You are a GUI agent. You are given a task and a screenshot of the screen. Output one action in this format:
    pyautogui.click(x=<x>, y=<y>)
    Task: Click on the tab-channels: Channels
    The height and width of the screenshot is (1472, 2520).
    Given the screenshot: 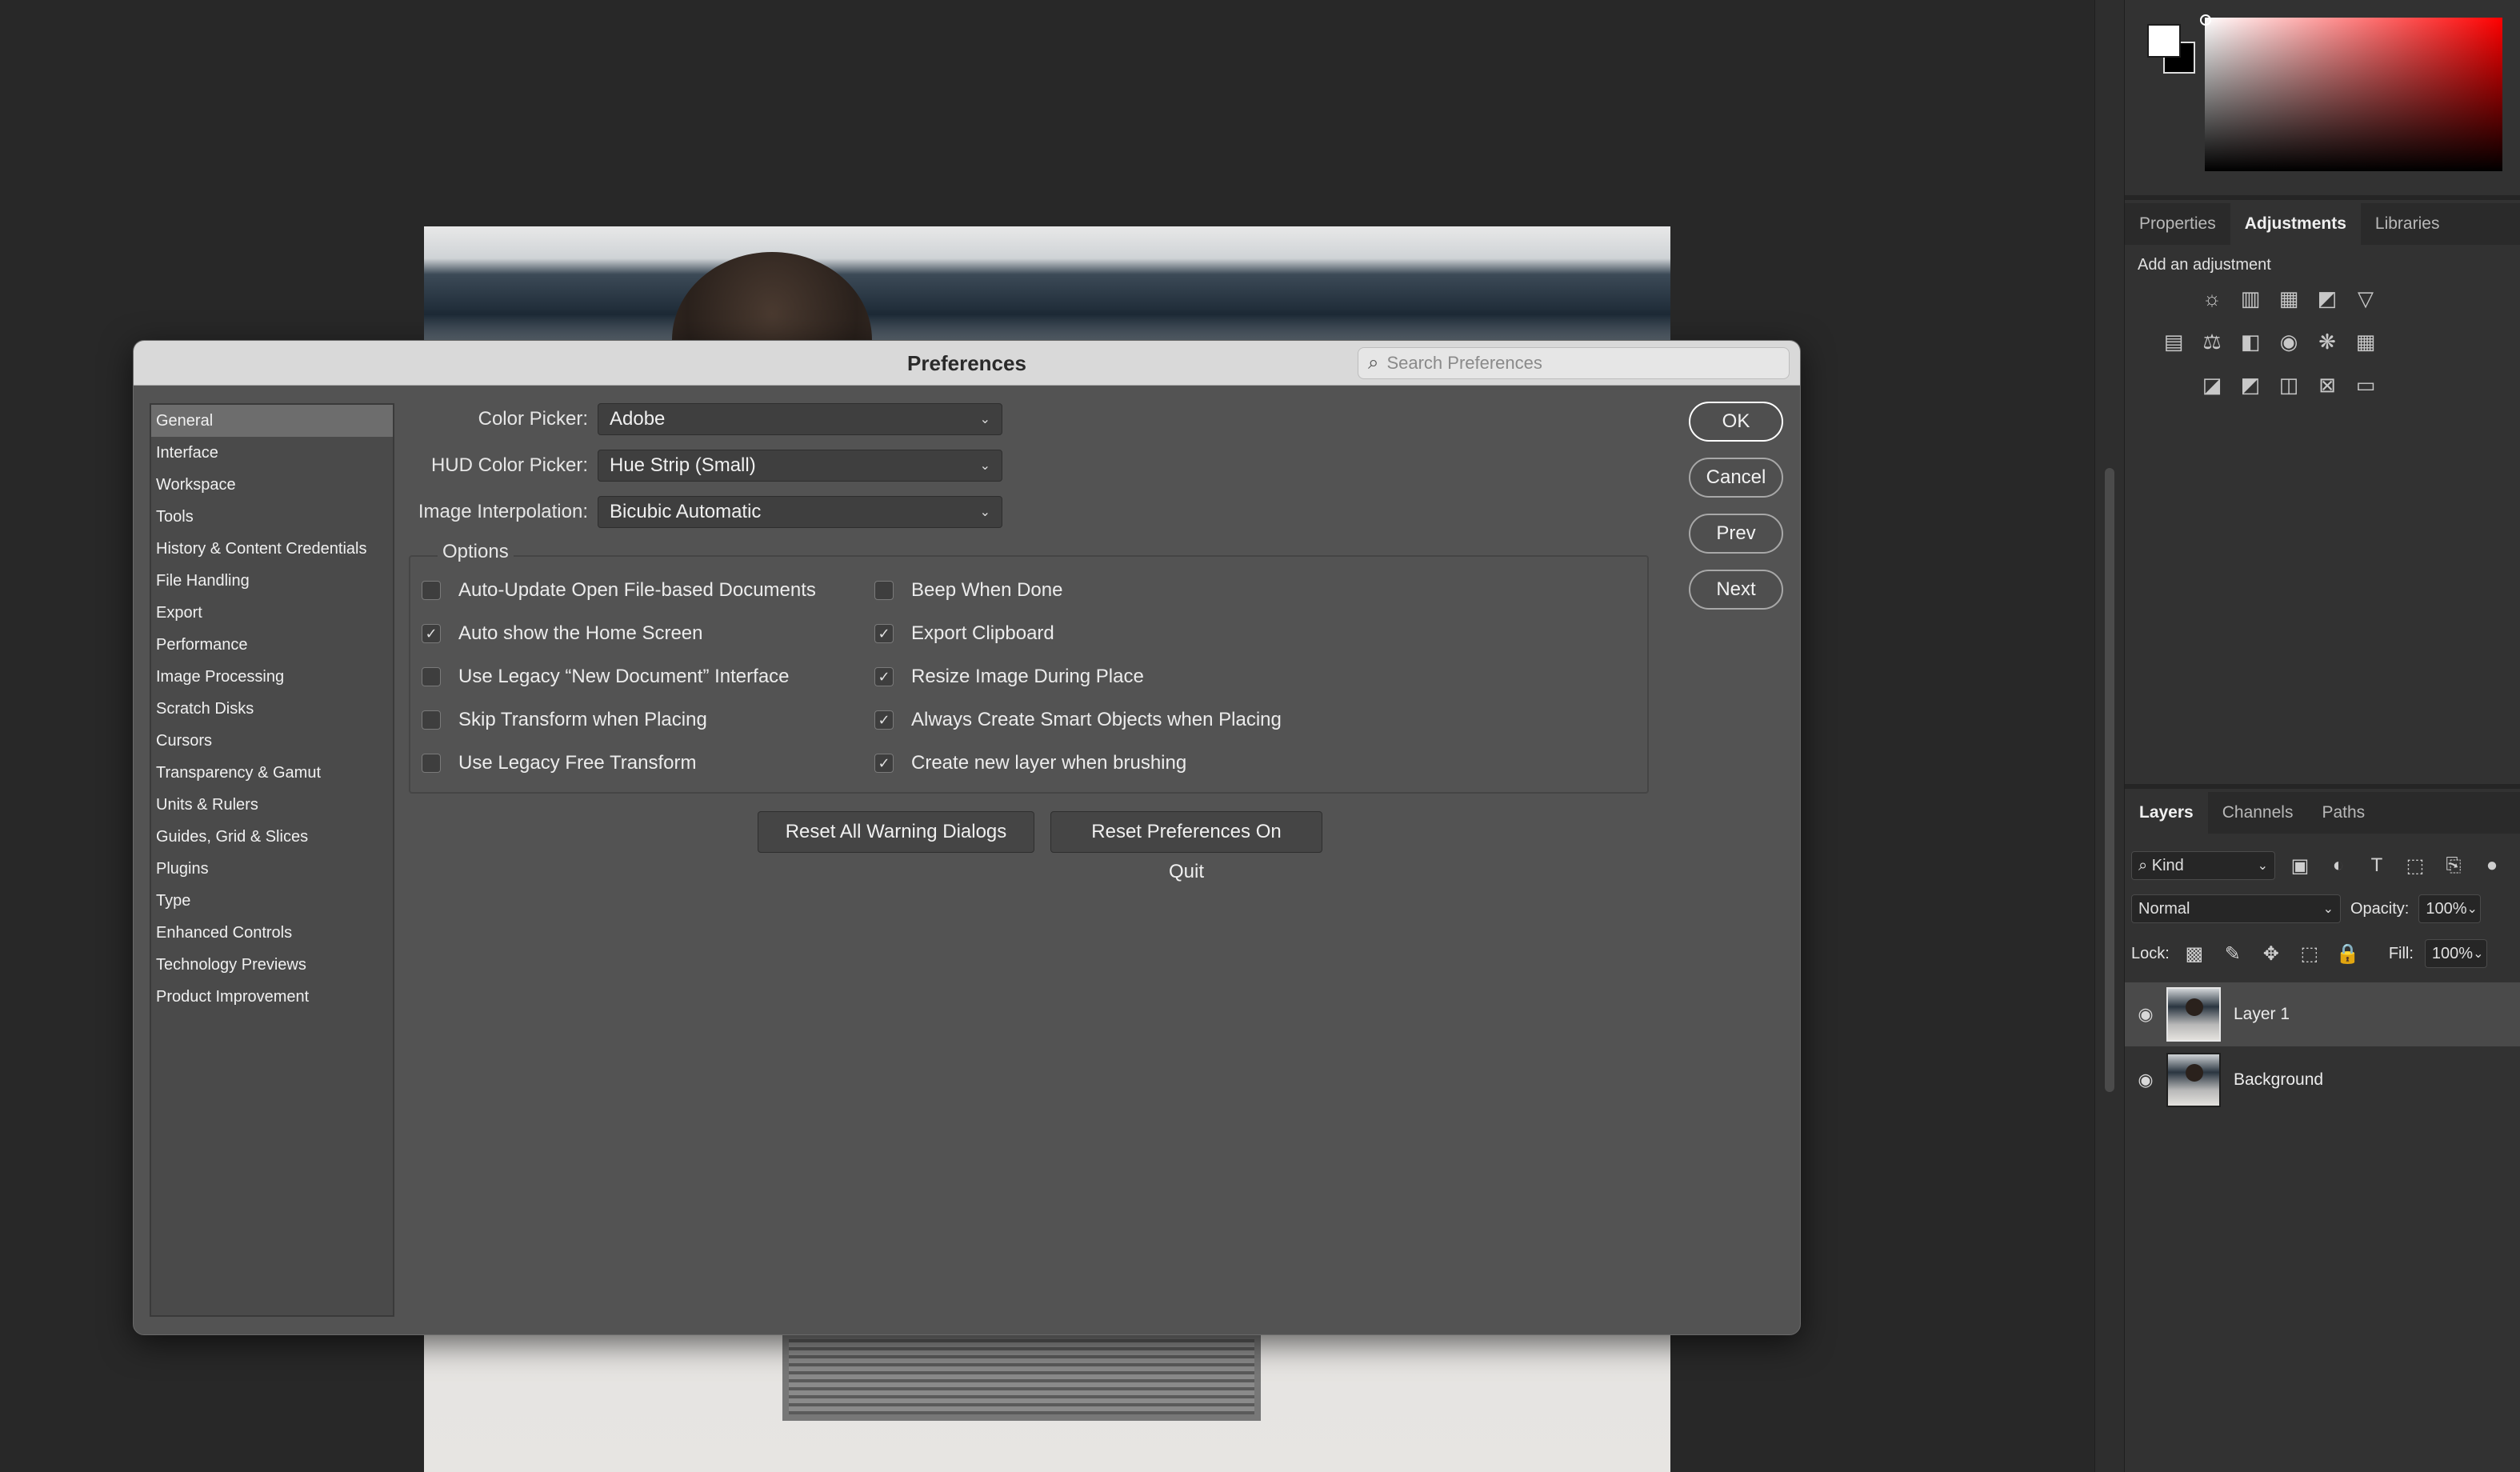 What is the action you would take?
    pyautogui.click(x=2258, y=813)
    